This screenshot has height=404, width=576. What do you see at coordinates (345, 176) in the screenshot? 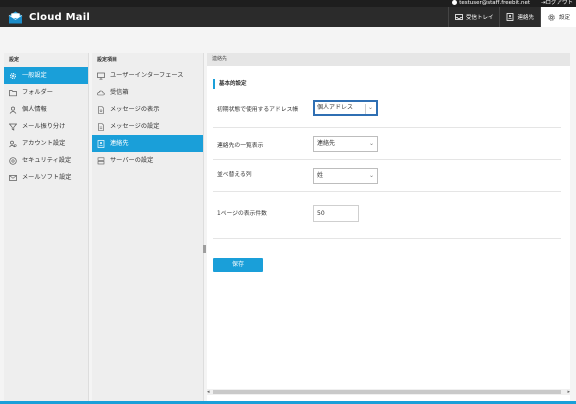
I see `sort-column-select: 姓 ⌄` at bounding box center [345, 176].